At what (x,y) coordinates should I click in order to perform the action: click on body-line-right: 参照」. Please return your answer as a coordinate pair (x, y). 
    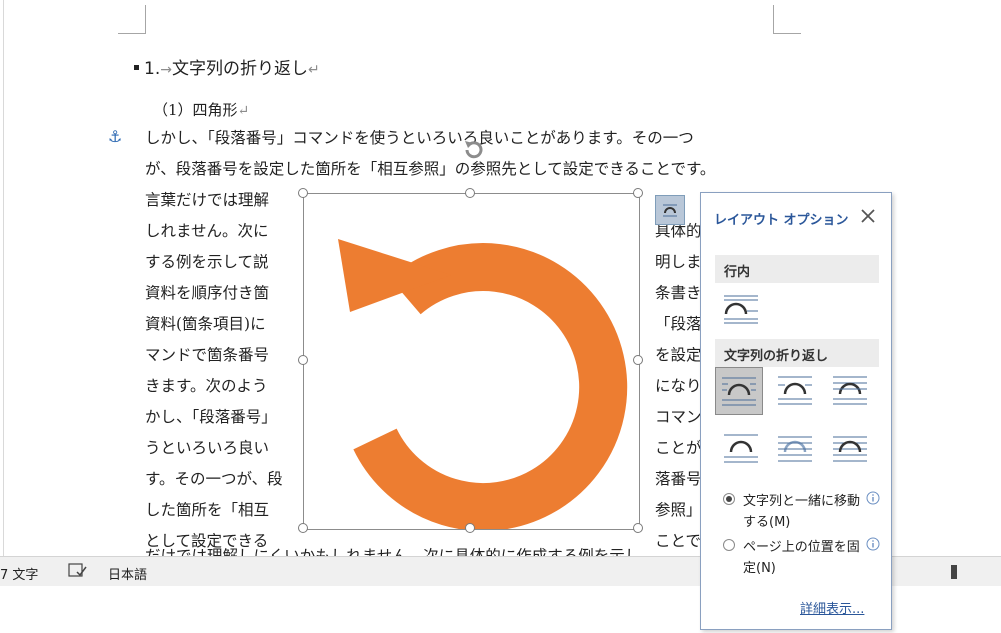
    Looking at the image, I should click on (677, 510).